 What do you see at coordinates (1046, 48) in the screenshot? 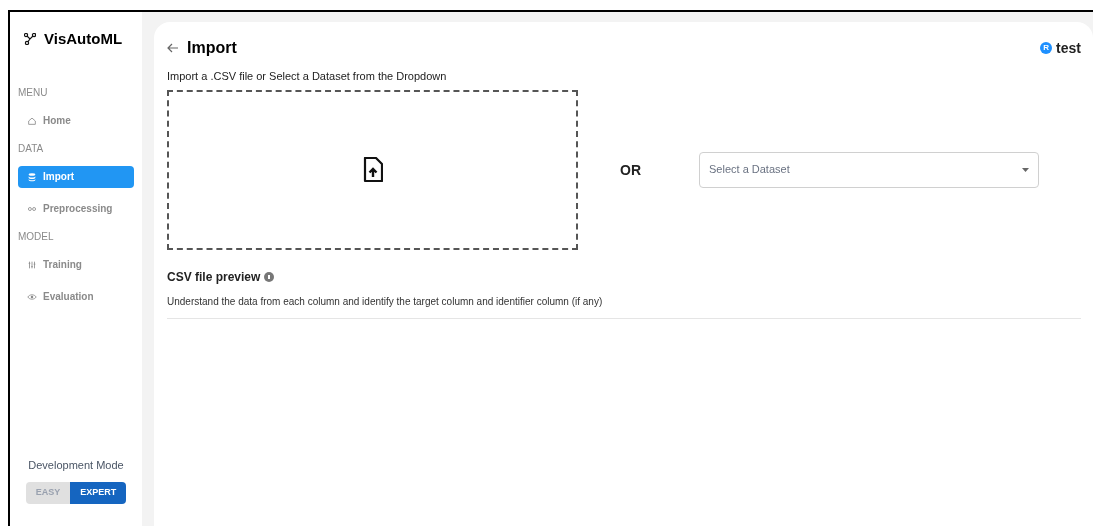
I see `avatar: R` at bounding box center [1046, 48].